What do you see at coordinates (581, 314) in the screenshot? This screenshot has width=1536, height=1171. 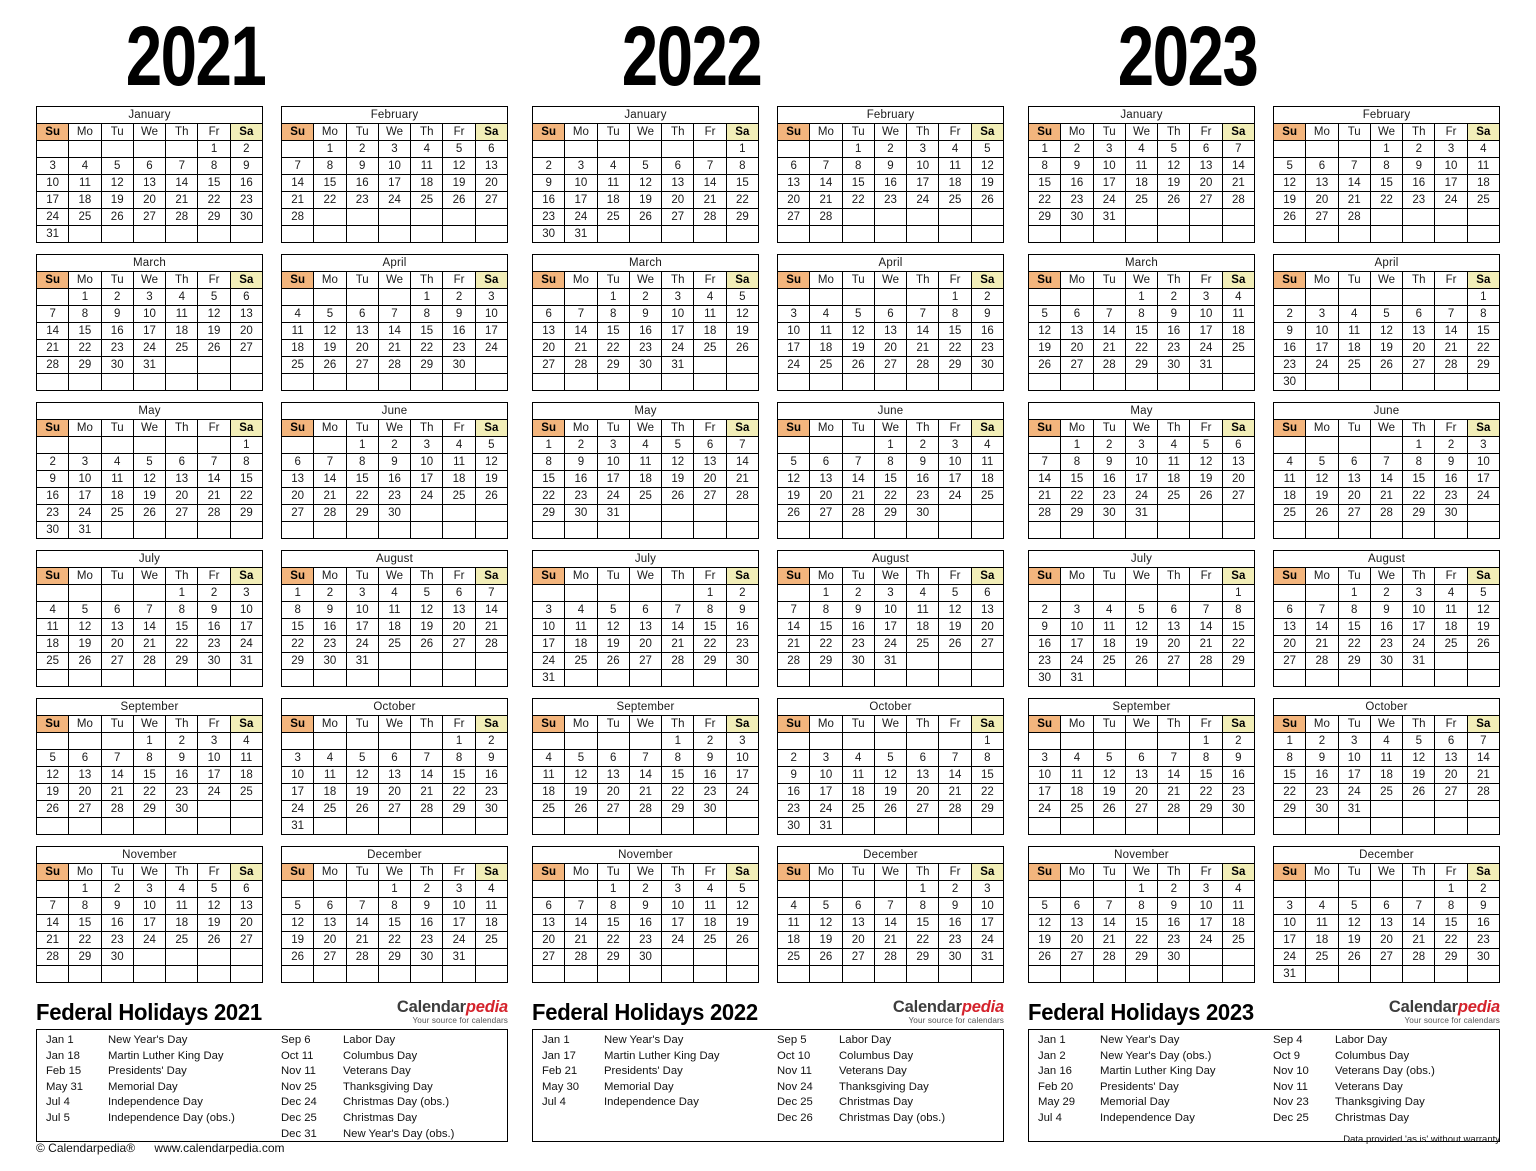 I see `day-cell: 7` at bounding box center [581, 314].